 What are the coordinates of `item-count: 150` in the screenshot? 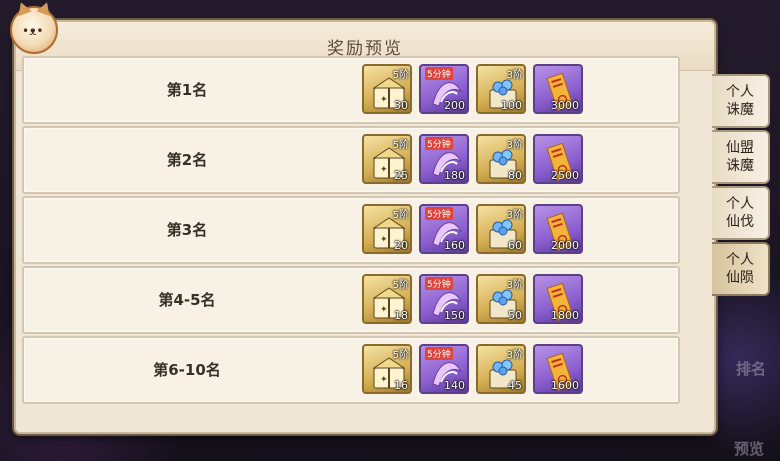 It's located at (454, 315).